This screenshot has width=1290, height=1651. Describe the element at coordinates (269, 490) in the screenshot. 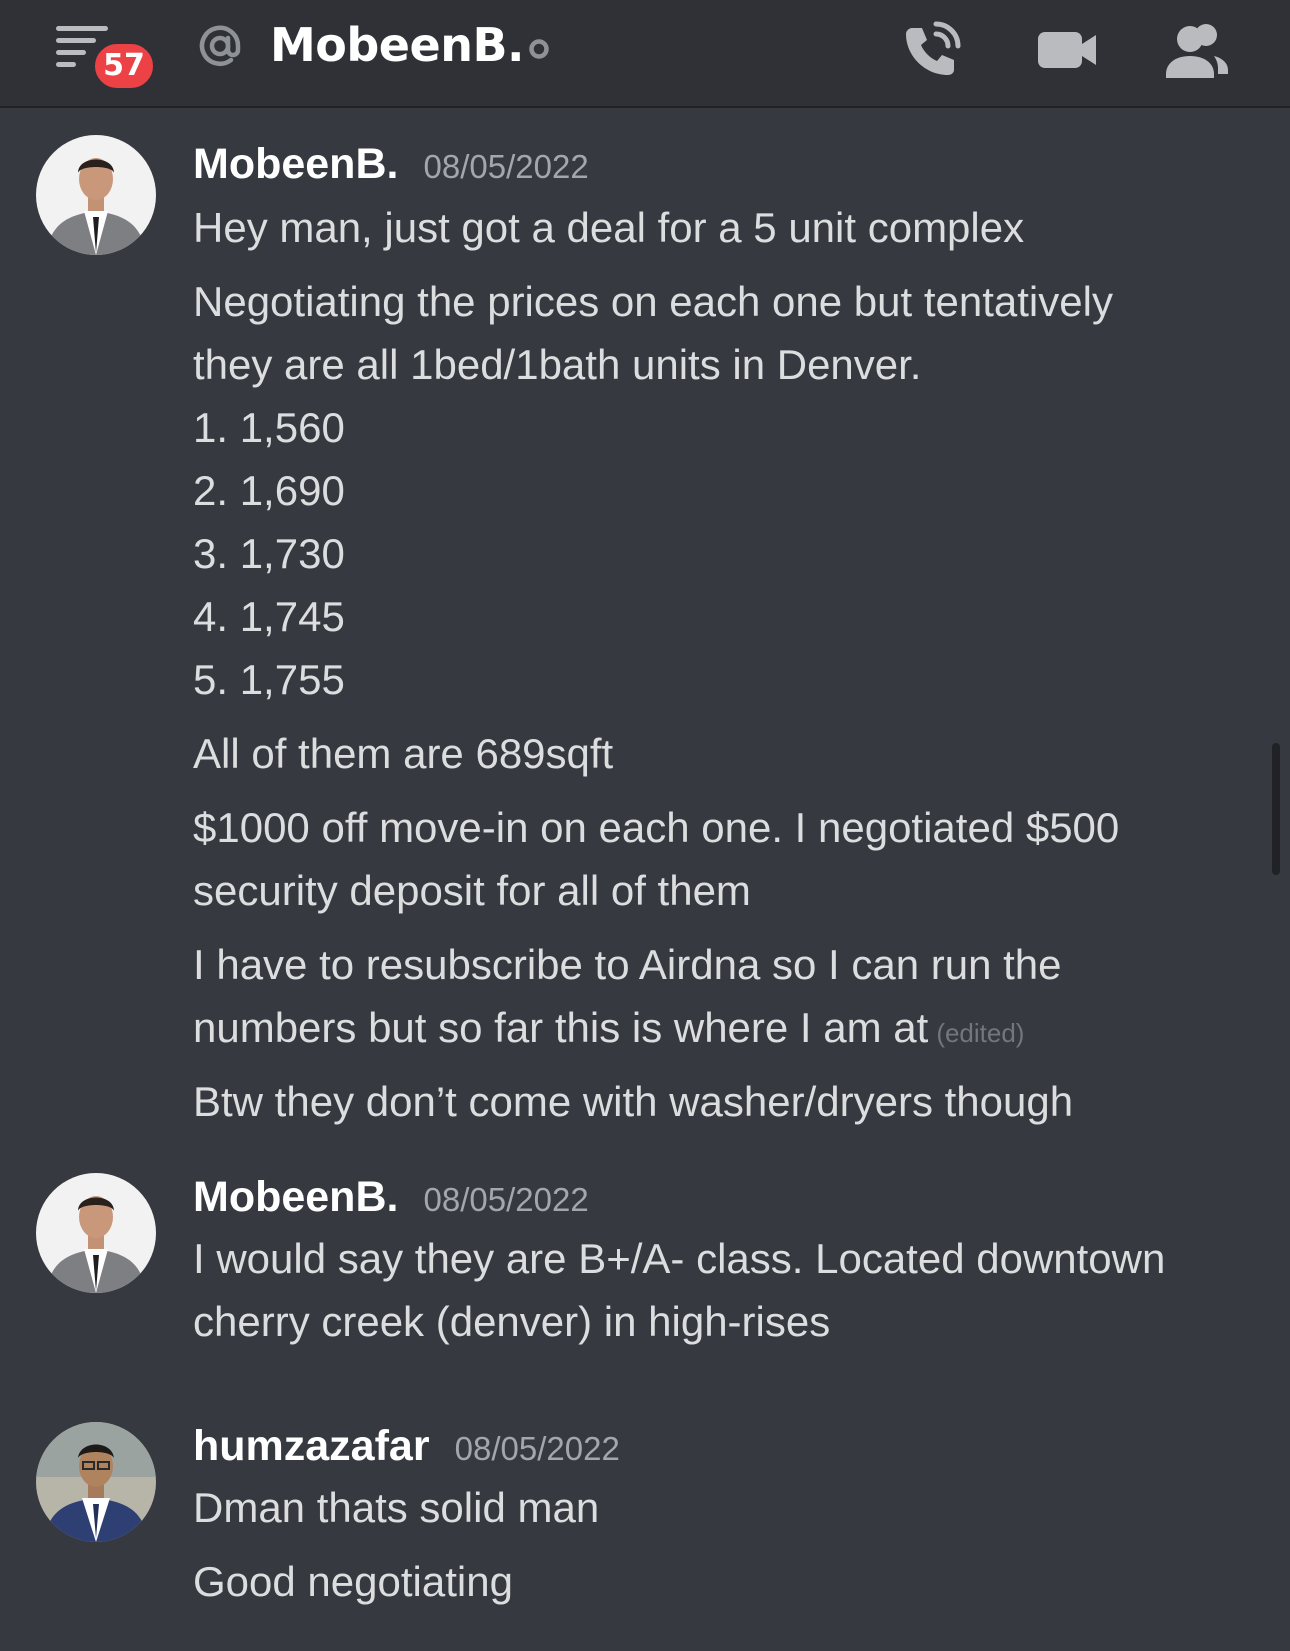

I see `message-line: 2. 1,690` at that location.